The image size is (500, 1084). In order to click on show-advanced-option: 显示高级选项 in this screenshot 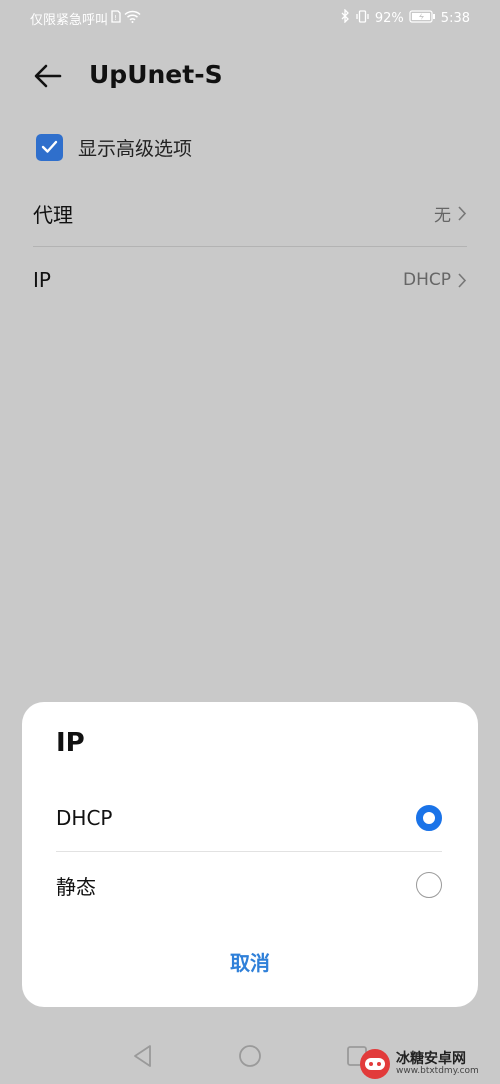, I will do `click(114, 147)`.